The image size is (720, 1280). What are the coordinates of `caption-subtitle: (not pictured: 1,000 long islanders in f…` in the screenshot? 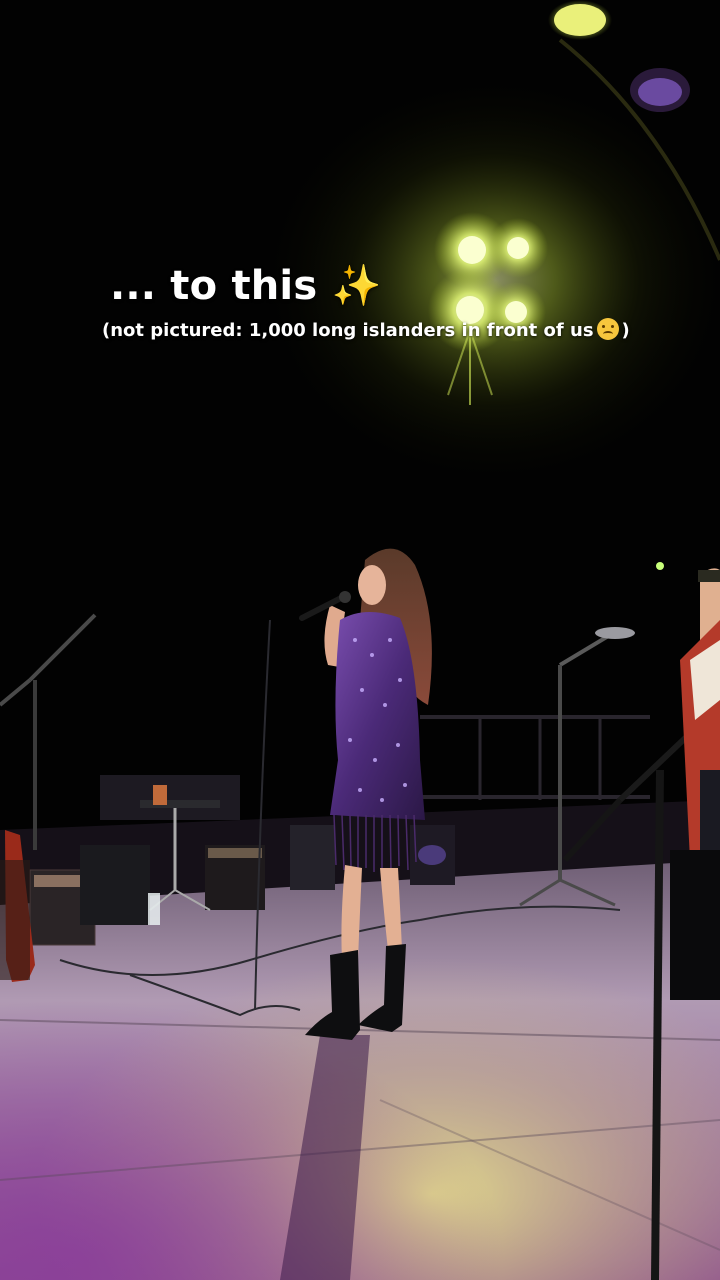 It's located at (366, 329).